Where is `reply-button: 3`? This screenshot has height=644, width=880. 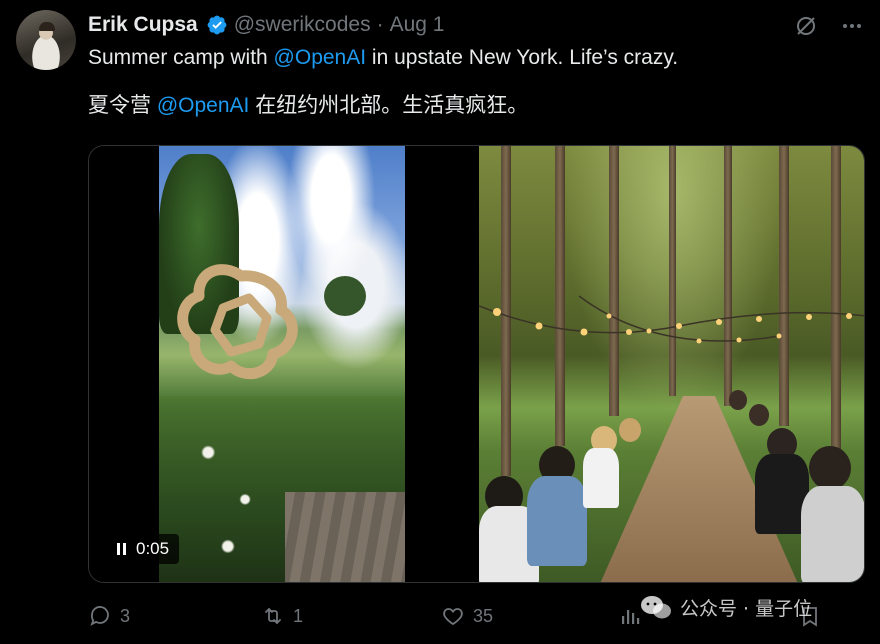 reply-button: 3 is located at coordinates (109, 616).